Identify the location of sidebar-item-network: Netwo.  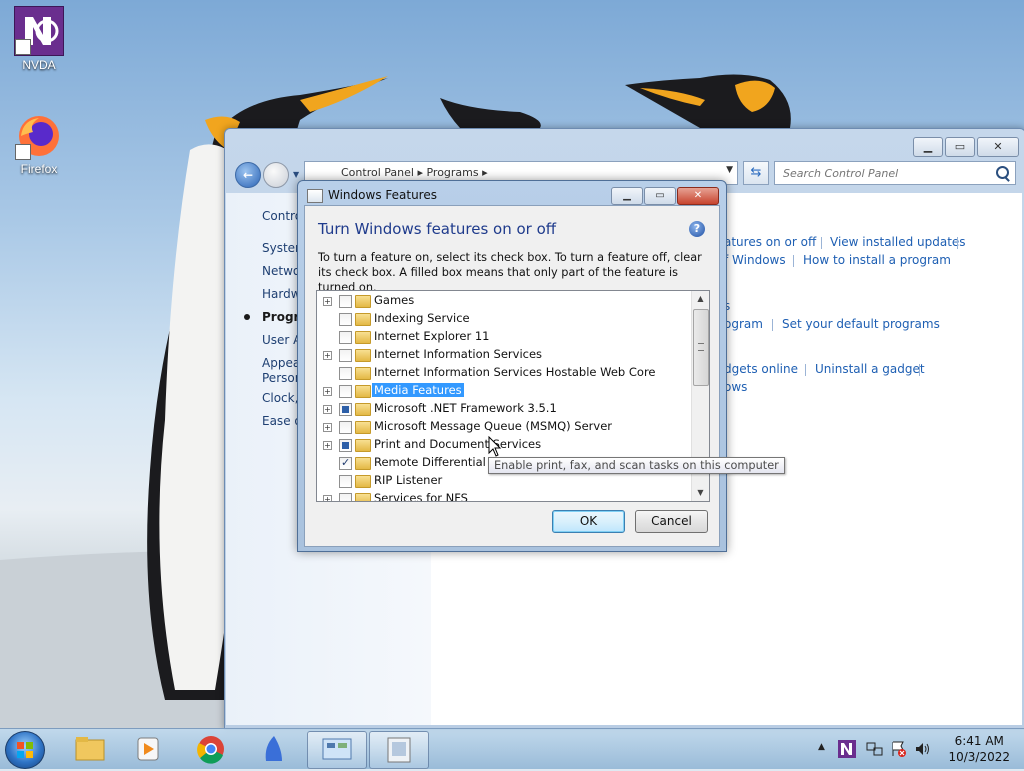
(281, 271).